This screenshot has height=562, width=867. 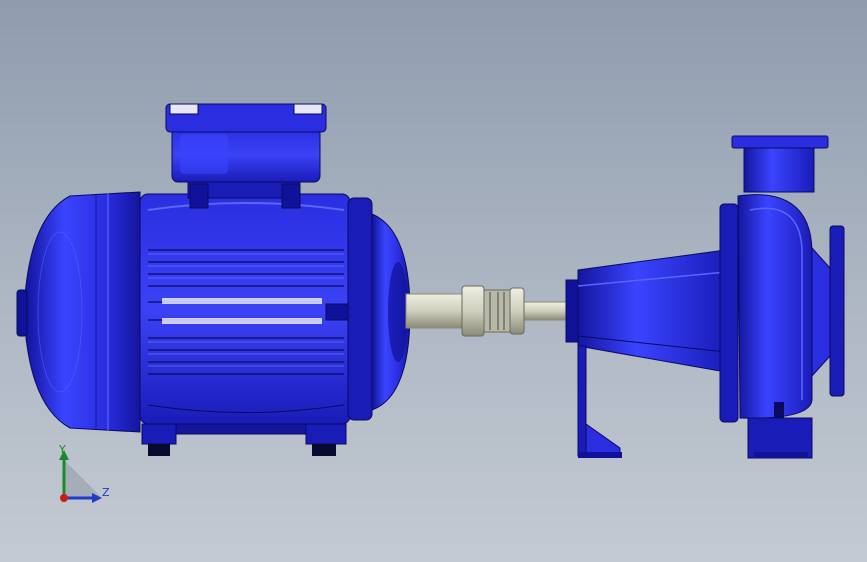 What do you see at coordinates (106, 492) in the screenshot?
I see `z-axis-label: Z` at bounding box center [106, 492].